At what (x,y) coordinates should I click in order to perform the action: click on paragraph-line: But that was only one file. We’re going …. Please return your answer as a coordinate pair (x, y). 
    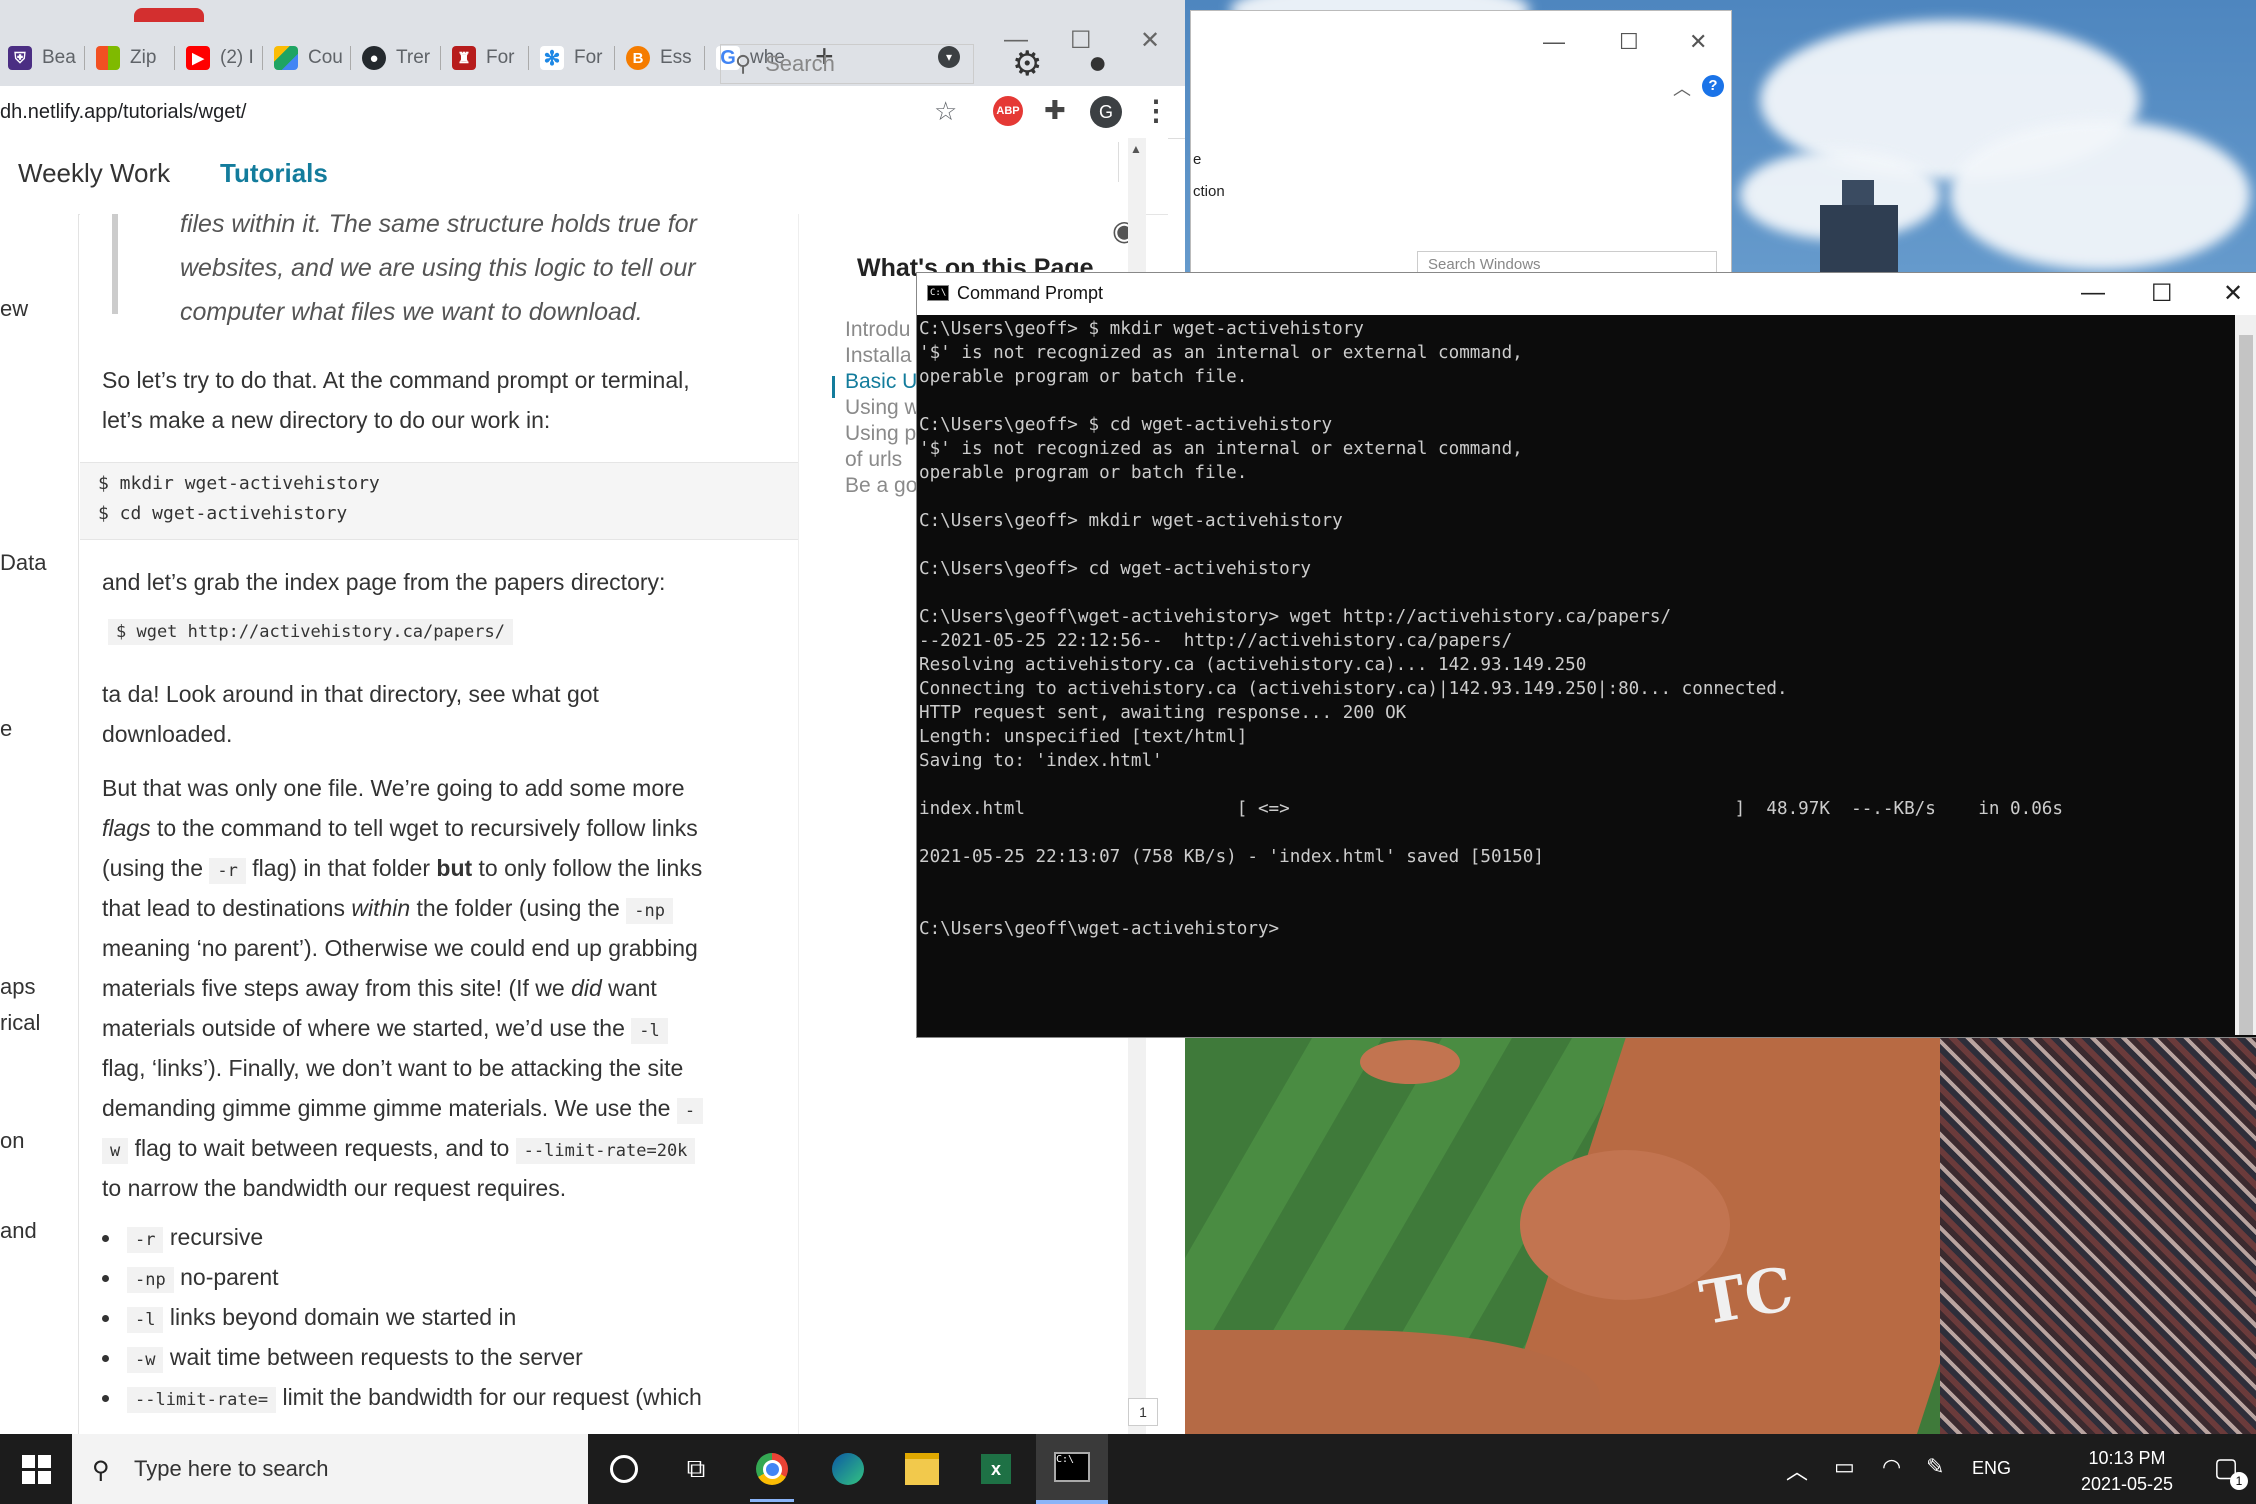
    Looking at the image, I should click on (393, 788).